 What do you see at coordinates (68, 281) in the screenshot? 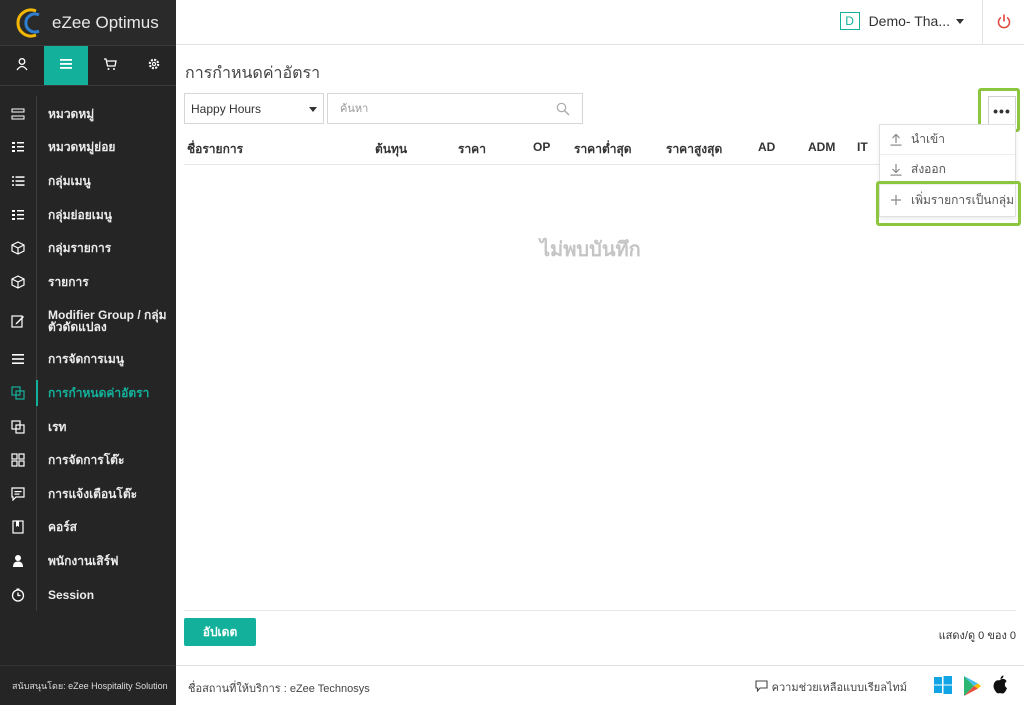
I see `sidebar-item-label: รายการ` at bounding box center [68, 281].